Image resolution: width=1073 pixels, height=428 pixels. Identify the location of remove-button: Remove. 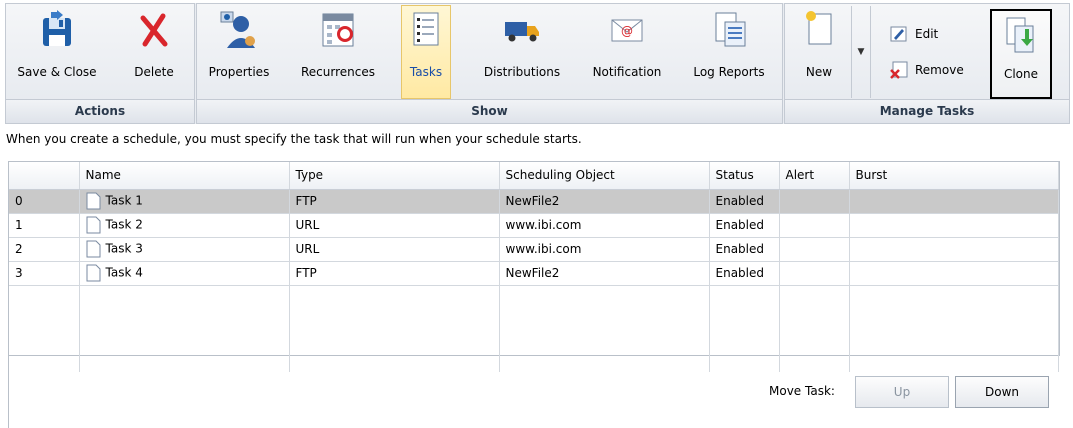
(926, 70).